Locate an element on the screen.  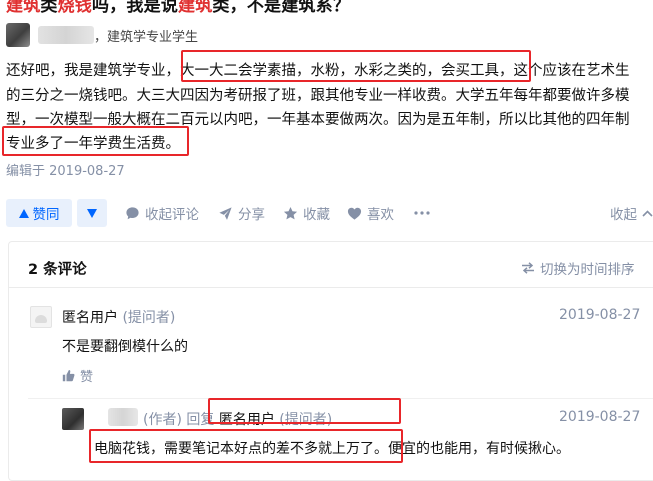
author-avatar is located at coordinates (18, 35).